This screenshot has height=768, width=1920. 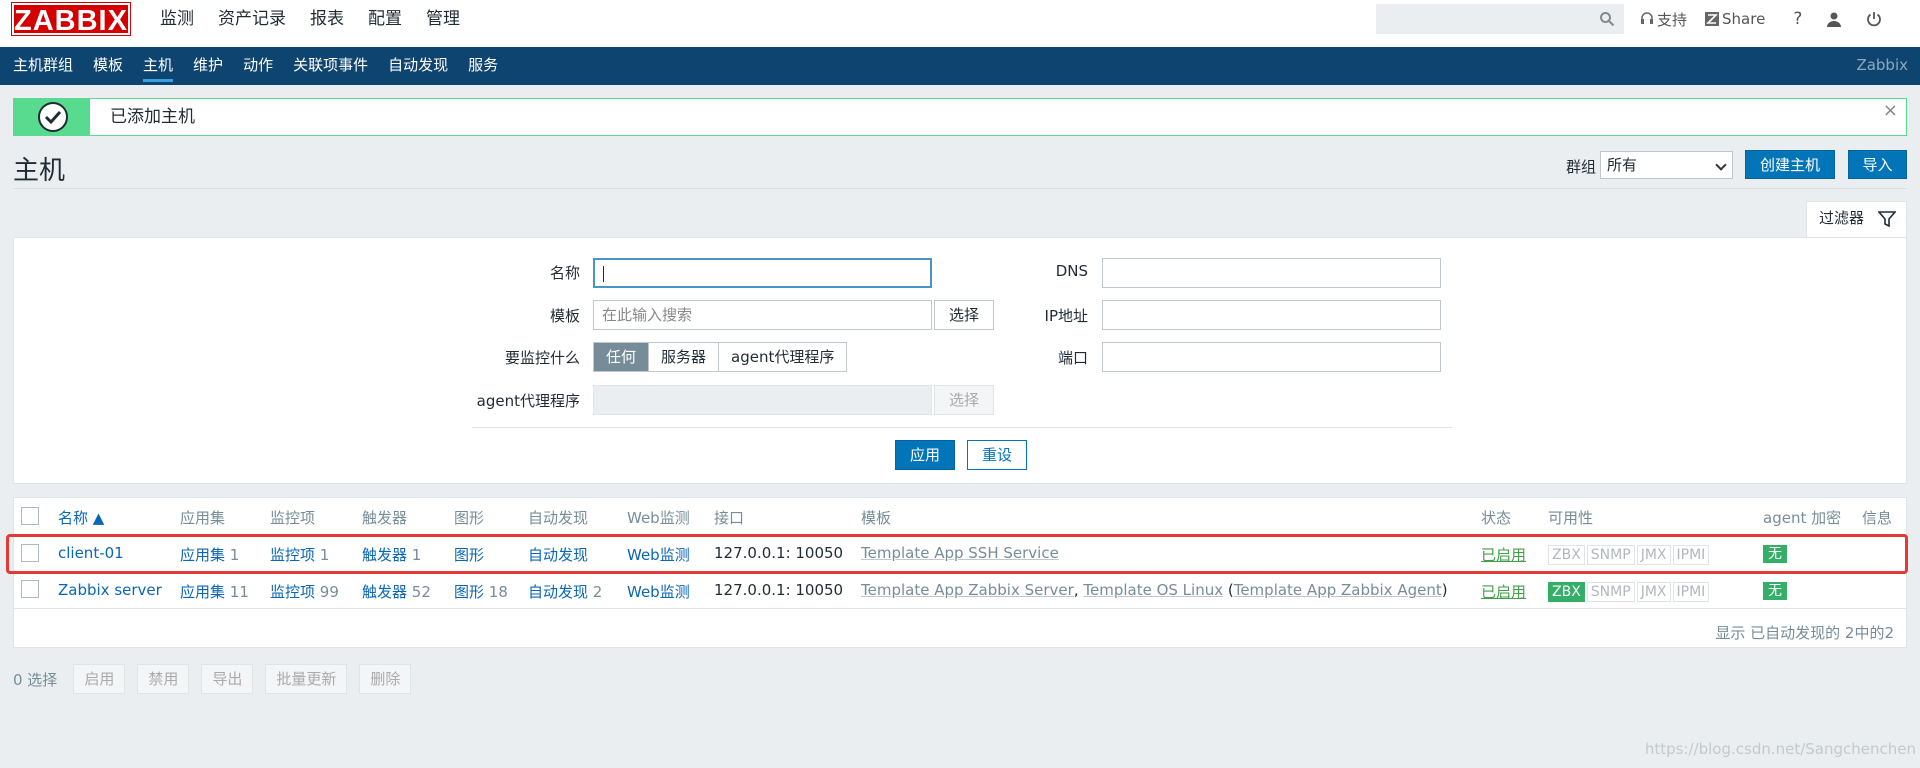 I want to click on subnav-maintenance: 维护, so click(x=208, y=66).